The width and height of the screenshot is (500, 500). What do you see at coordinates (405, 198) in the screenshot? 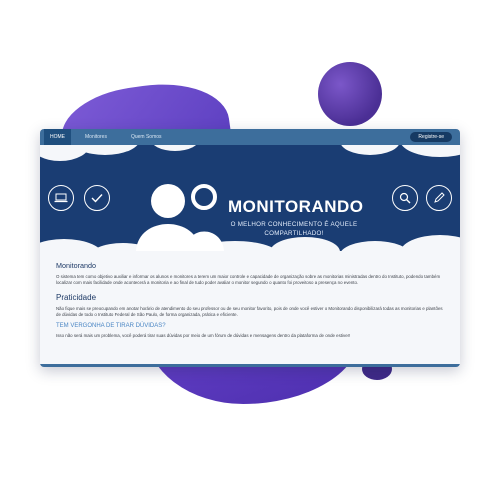
I see `search-icon` at bounding box center [405, 198].